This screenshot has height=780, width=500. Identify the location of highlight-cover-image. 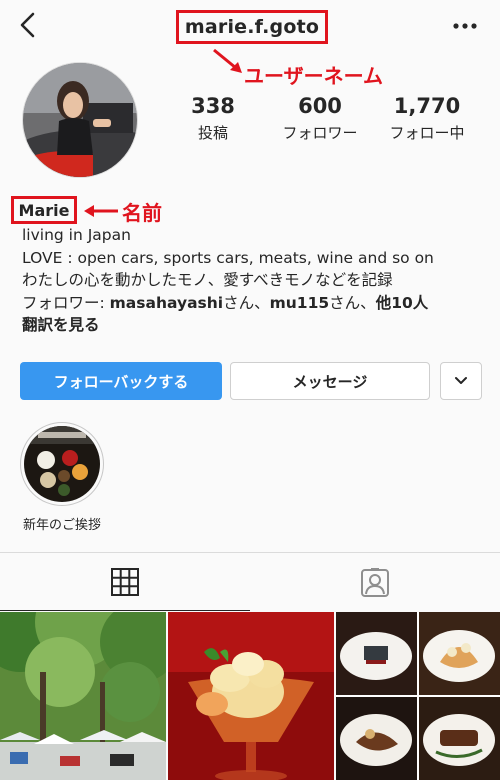
(62, 464).